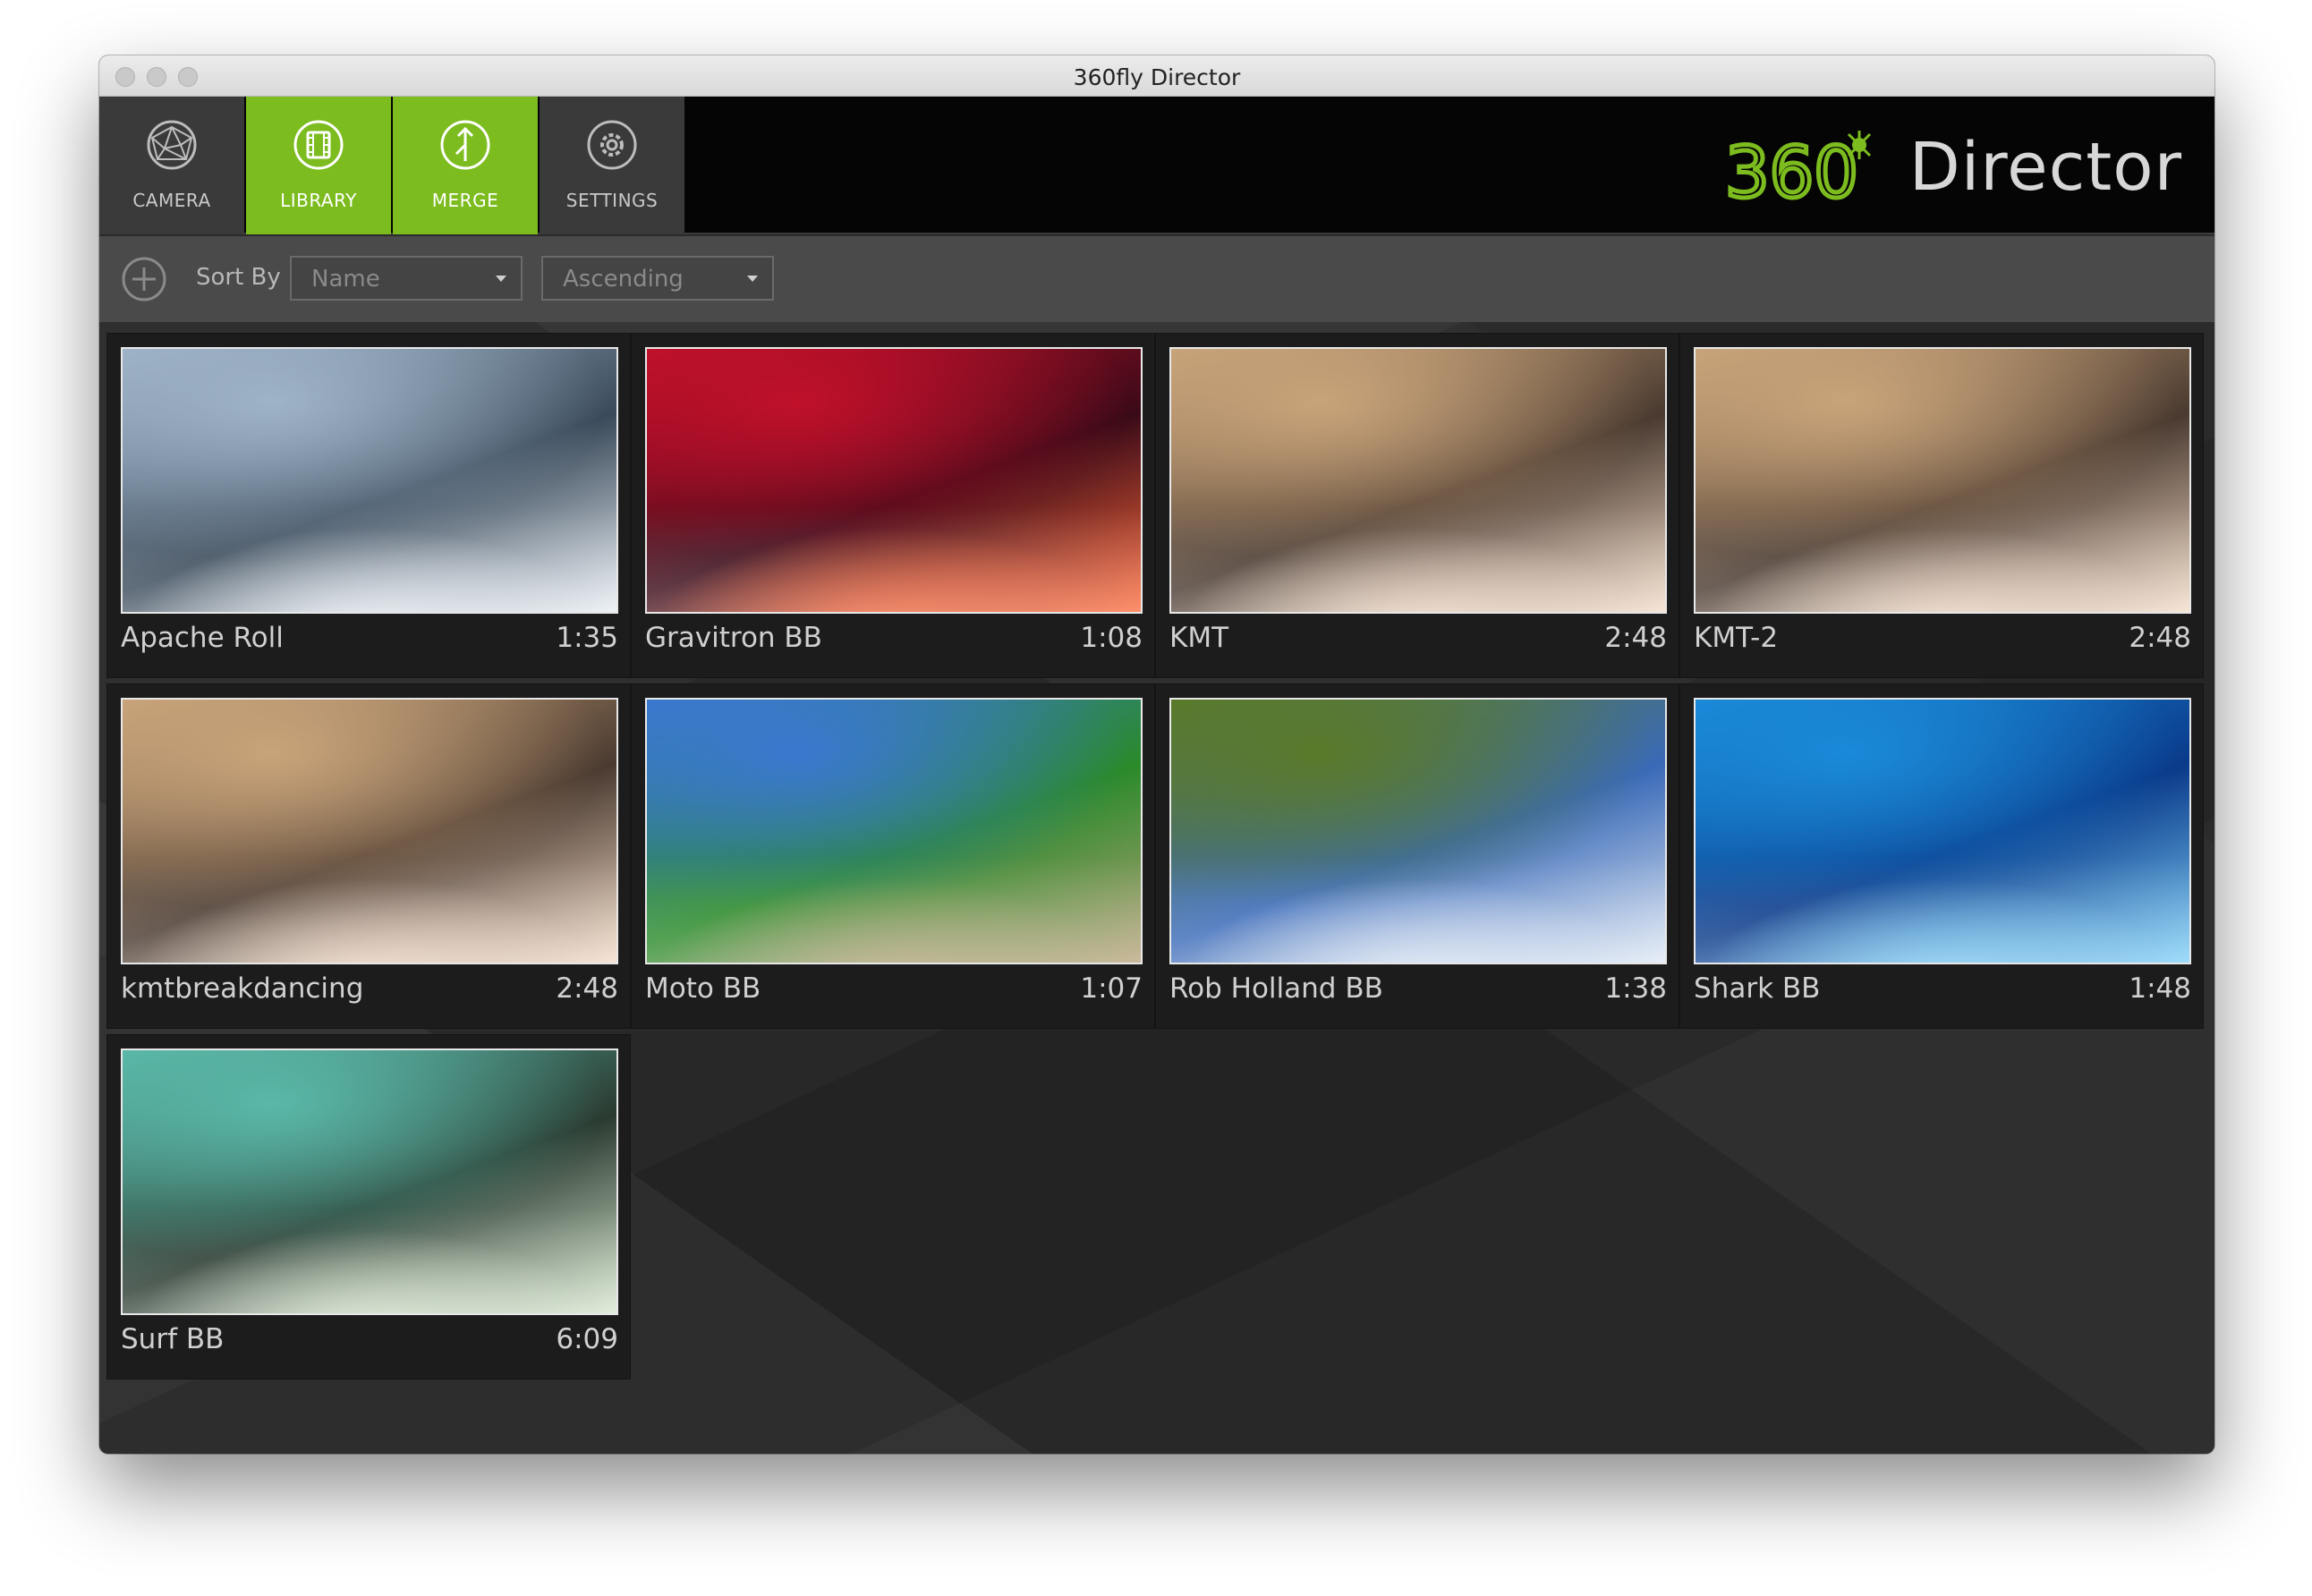 The width and height of the screenshot is (2312, 1596). I want to click on tab-settings: SETTINGS, so click(612, 166).